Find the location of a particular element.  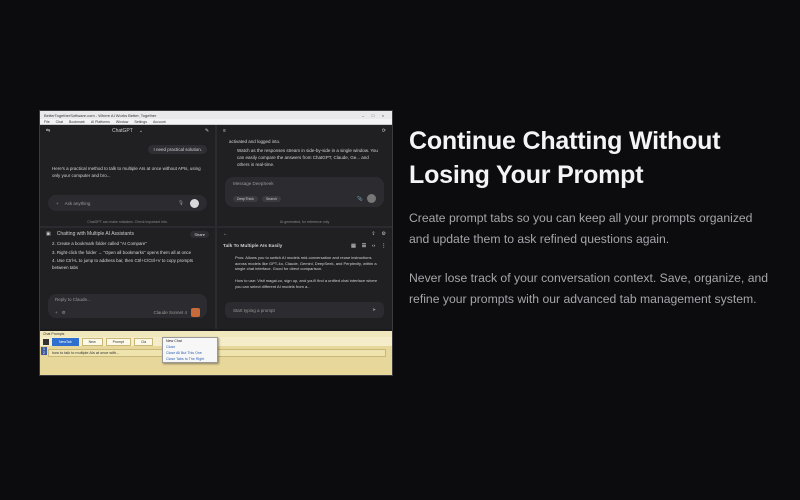

tab-new: New is located at coordinates (92, 341).